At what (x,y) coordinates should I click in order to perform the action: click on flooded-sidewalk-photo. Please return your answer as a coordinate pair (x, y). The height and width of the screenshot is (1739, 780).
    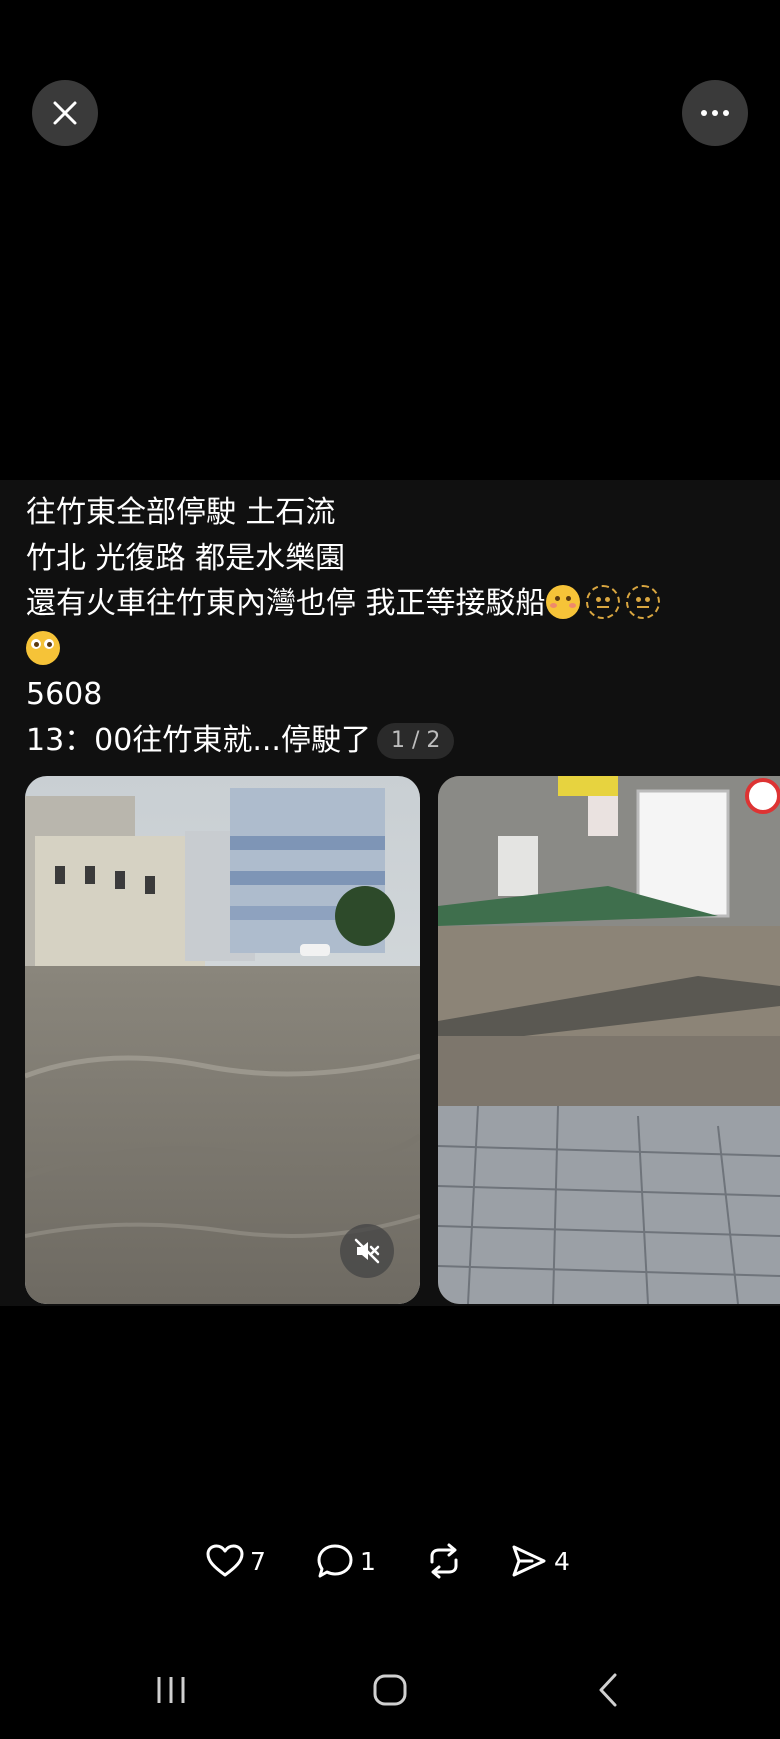
    Looking at the image, I should click on (609, 1040).